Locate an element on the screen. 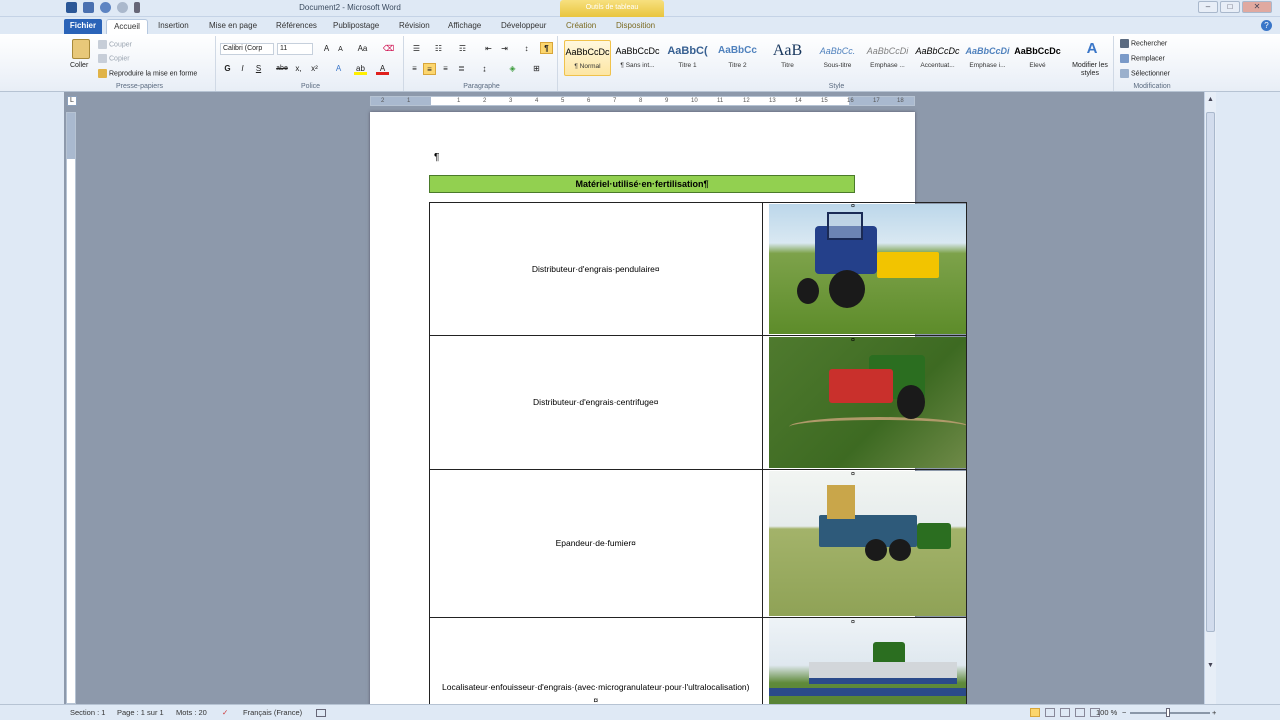  tab-developpeur: Développeur is located at coordinates (523, 26).